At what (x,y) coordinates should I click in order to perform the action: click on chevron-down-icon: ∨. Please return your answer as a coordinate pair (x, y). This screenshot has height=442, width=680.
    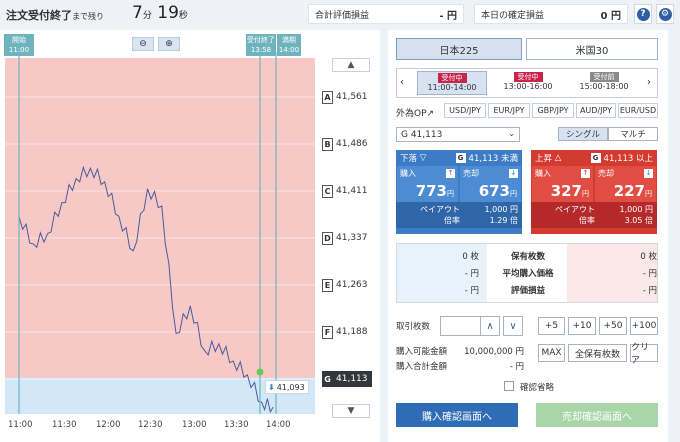
    Looking at the image, I should click on (513, 326).